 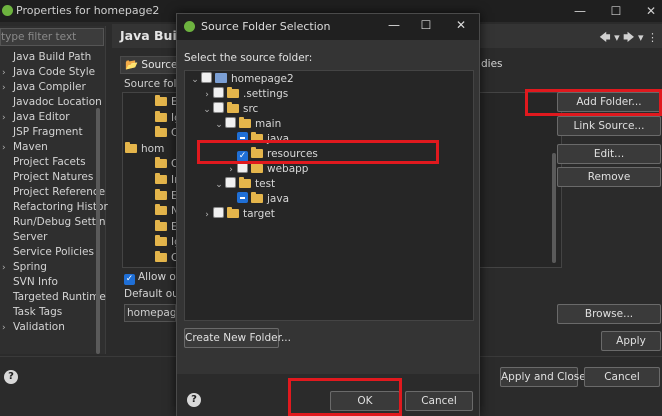 I want to click on nav-item-label: Spring, so click(x=30, y=267).